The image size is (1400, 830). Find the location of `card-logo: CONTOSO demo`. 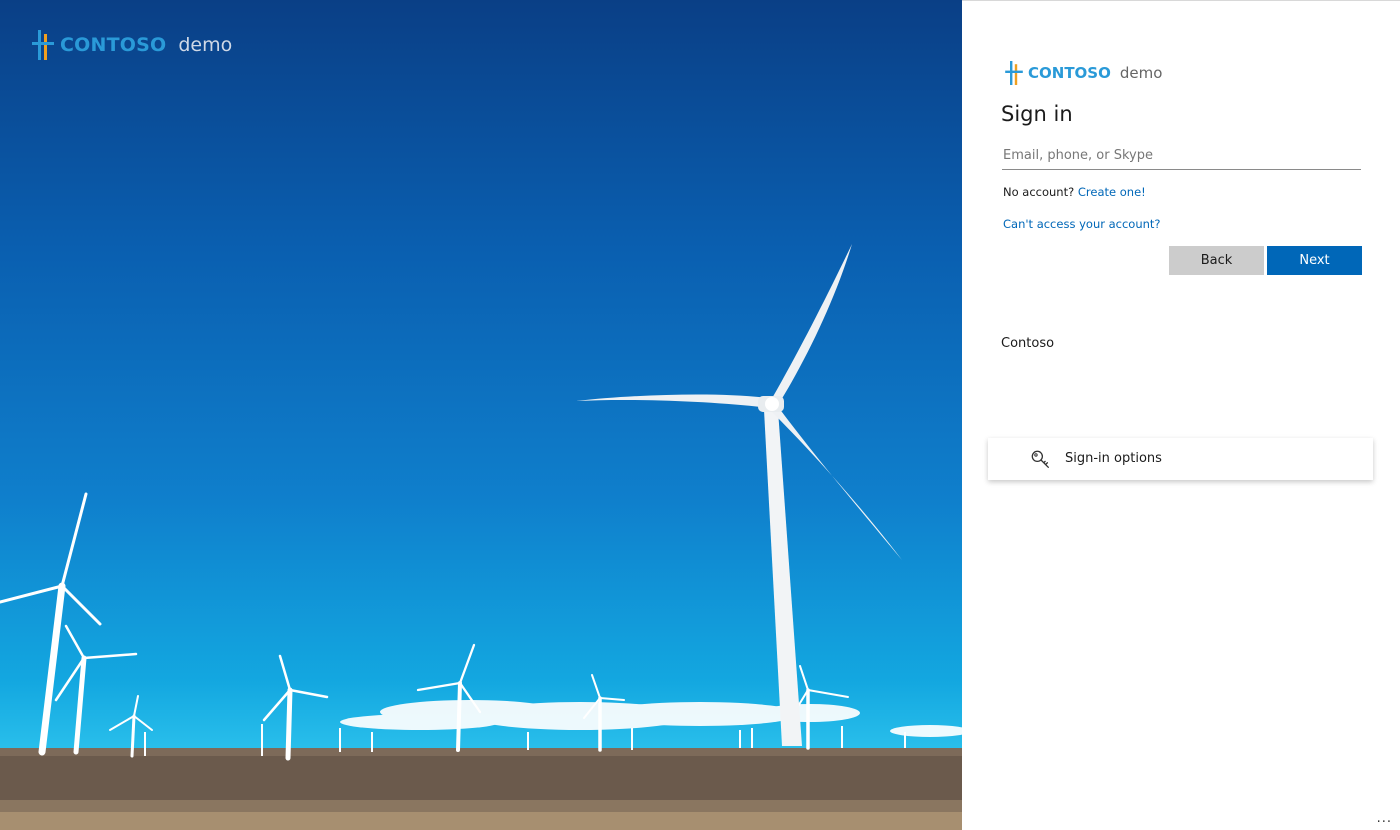

card-logo: CONTOSO demo is located at coordinates (1083, 73).